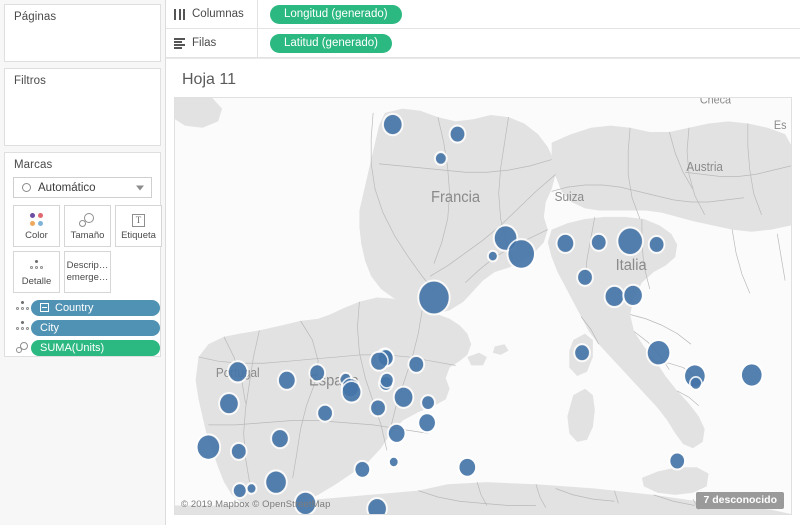 Image resolution: width=800 pixels, height=525 pixels. Describe the element at coordinates (67, 187) in the screenshot. I see `mark-type-value: Automático` at that location.